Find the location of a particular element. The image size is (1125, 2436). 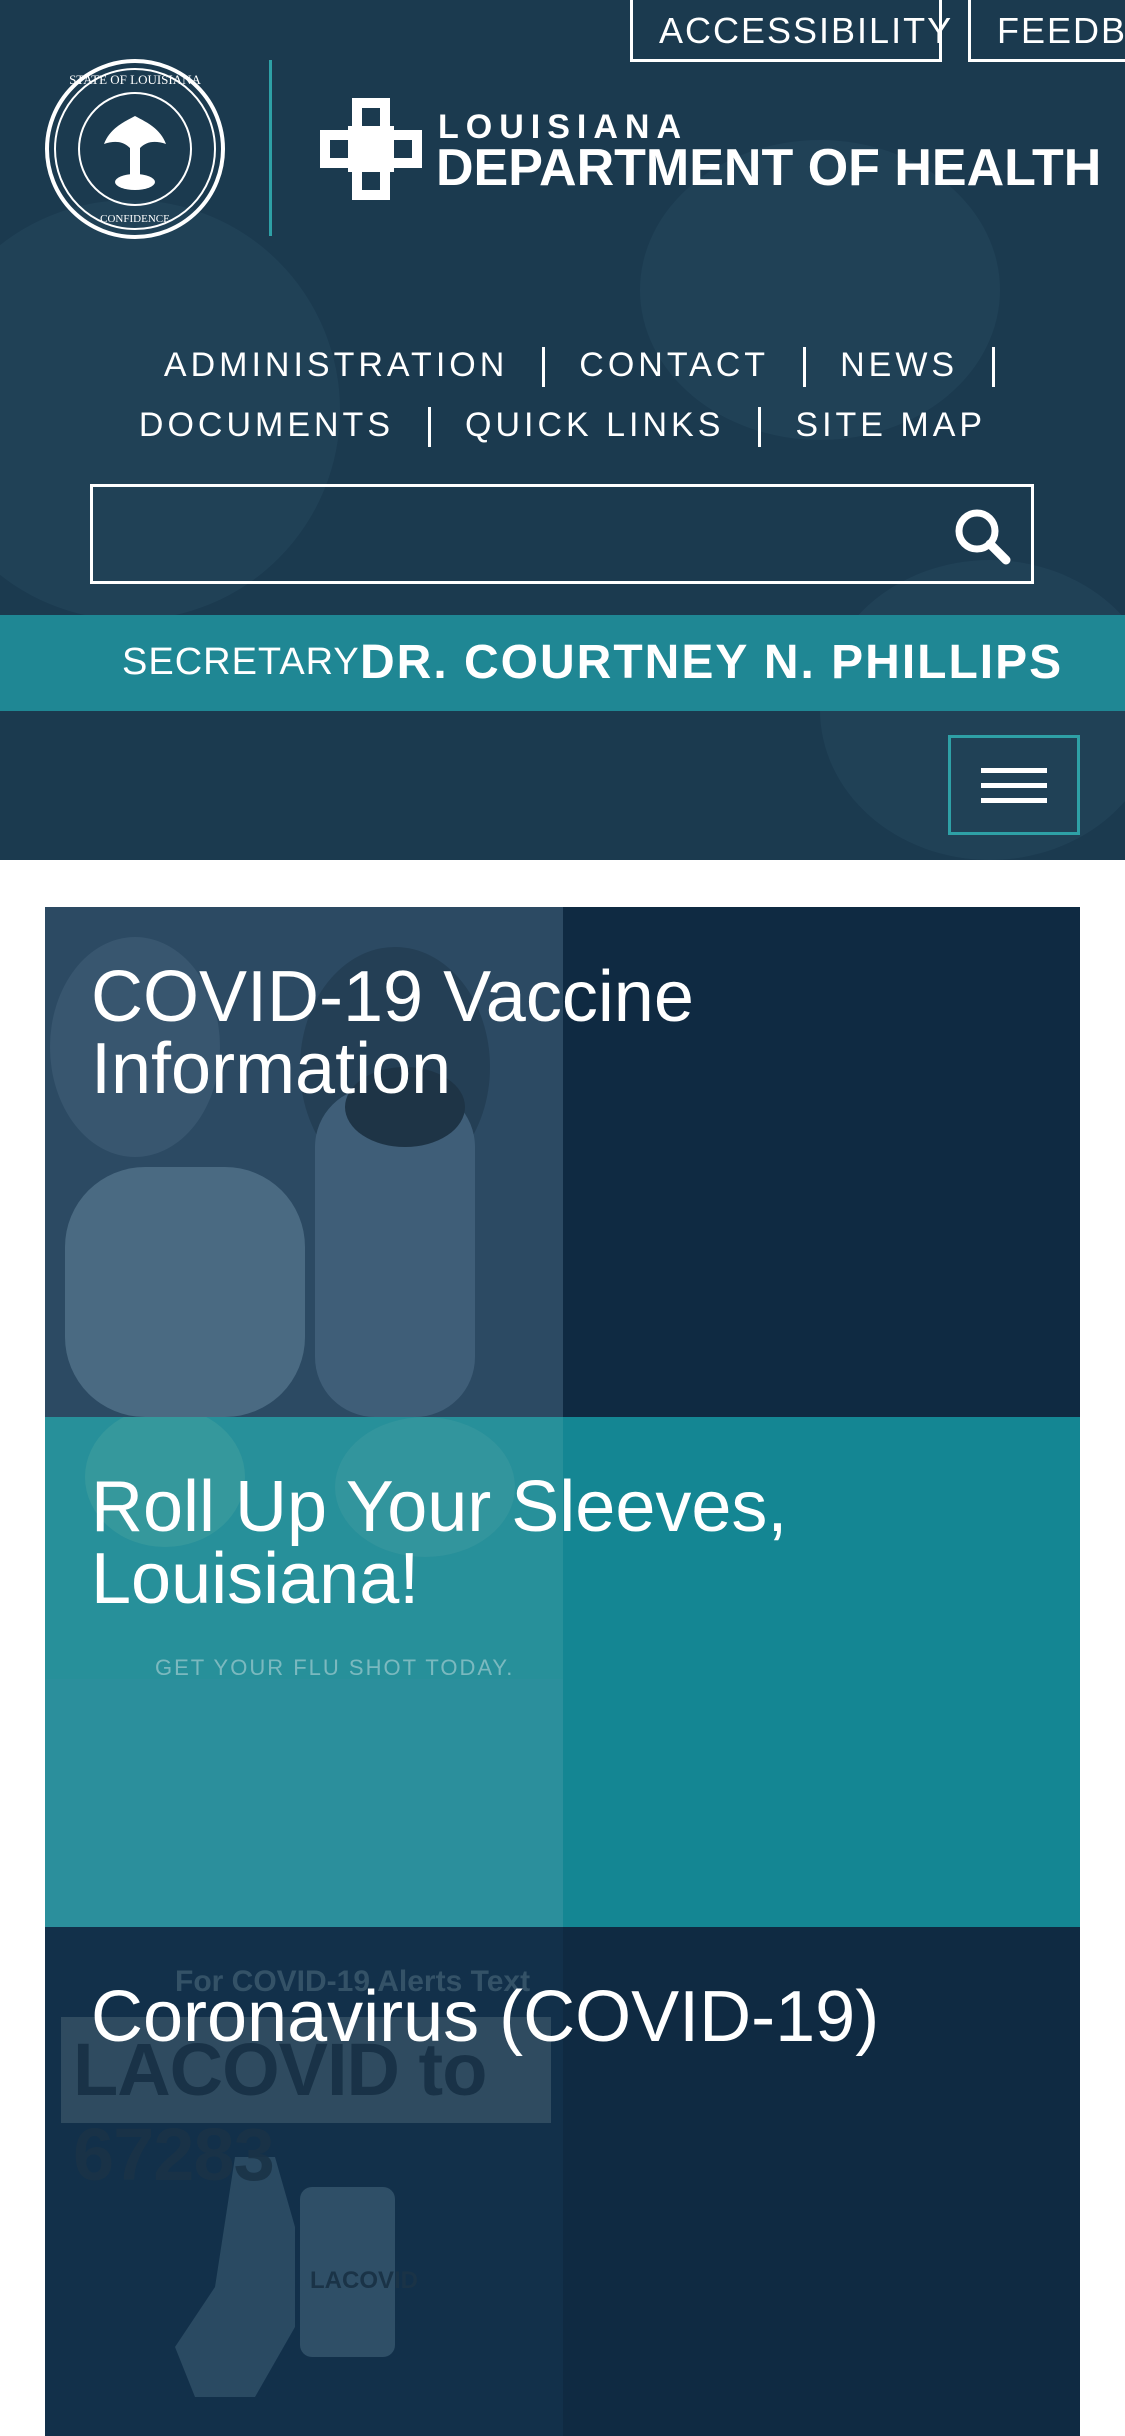

search-icon is located at coordinates (982, 536).